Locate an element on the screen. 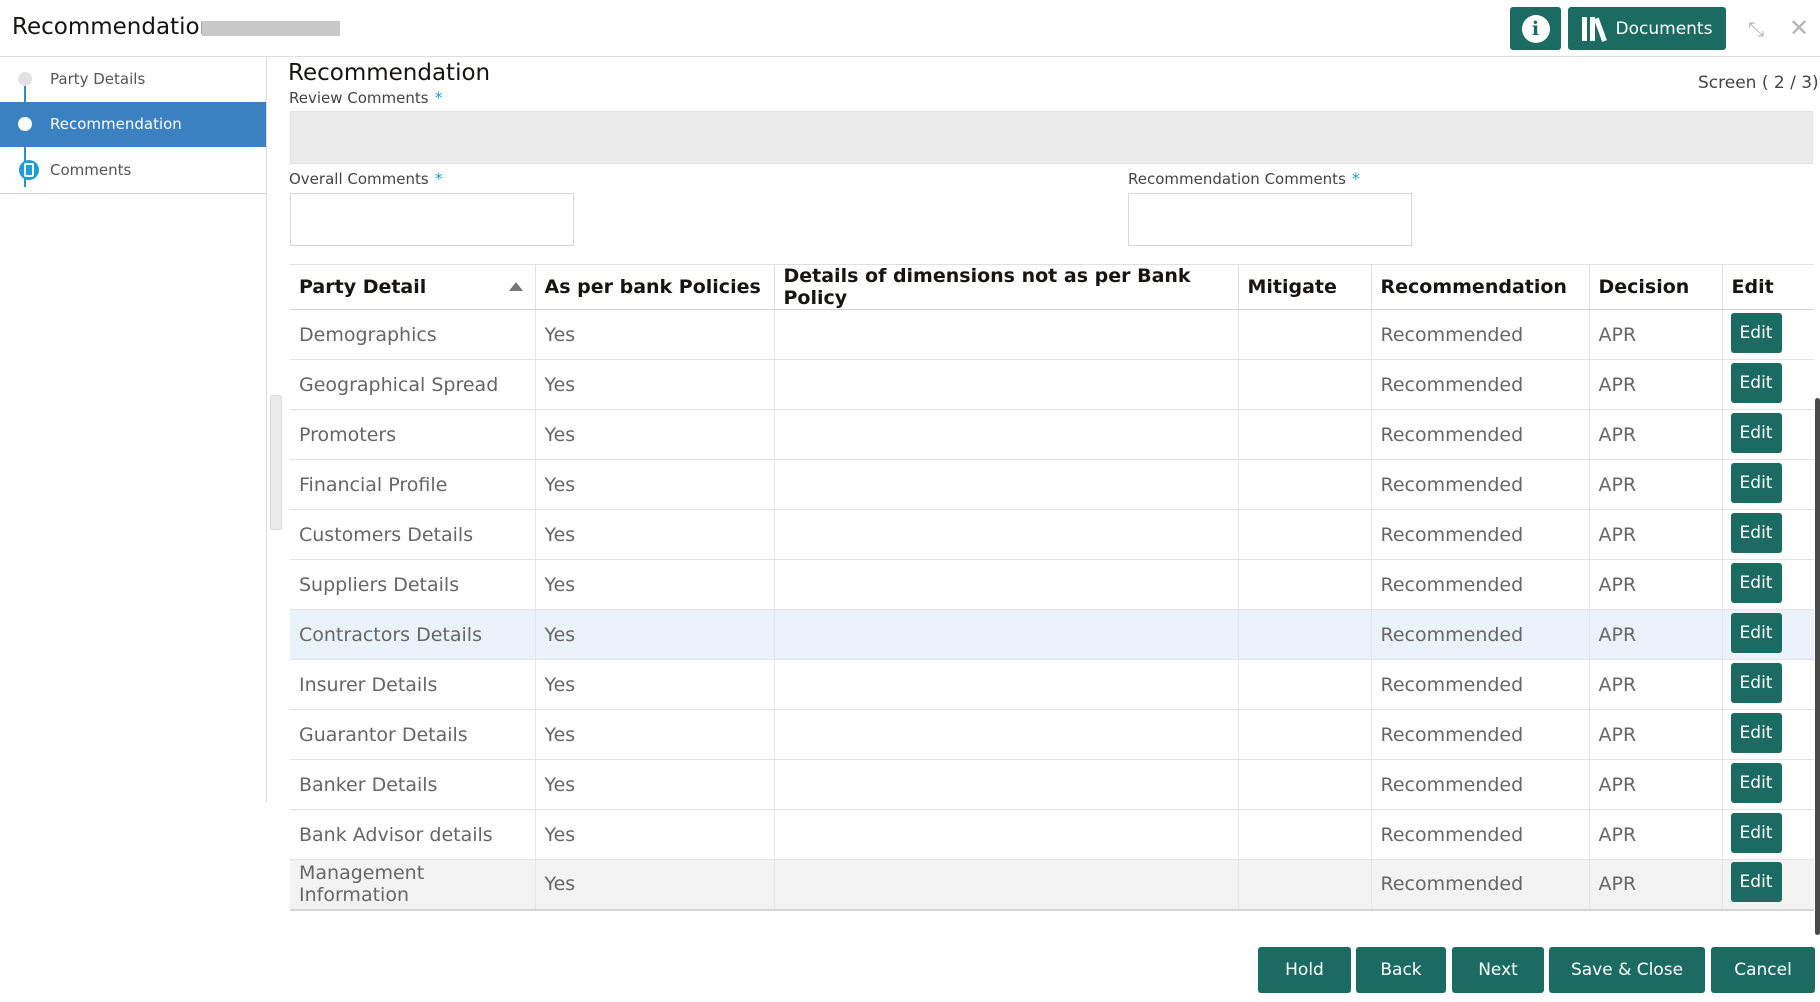  train-stop-sidebar: Party Details Recommendation Comments is located at coordinates (133, 429).